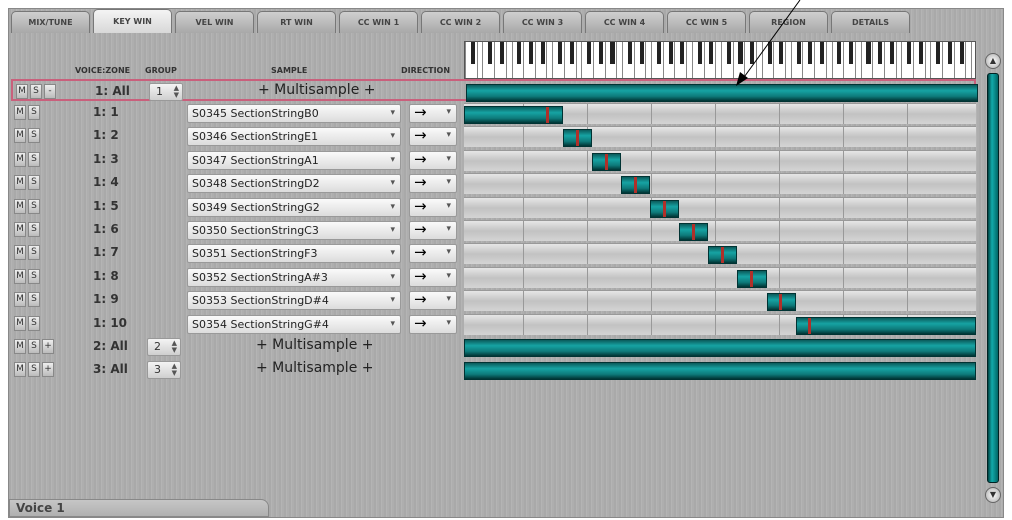 The width and height of the screenshot is (1012, 520). I want to click on tab-vel-win: VEL WIN, so click(214, 22).